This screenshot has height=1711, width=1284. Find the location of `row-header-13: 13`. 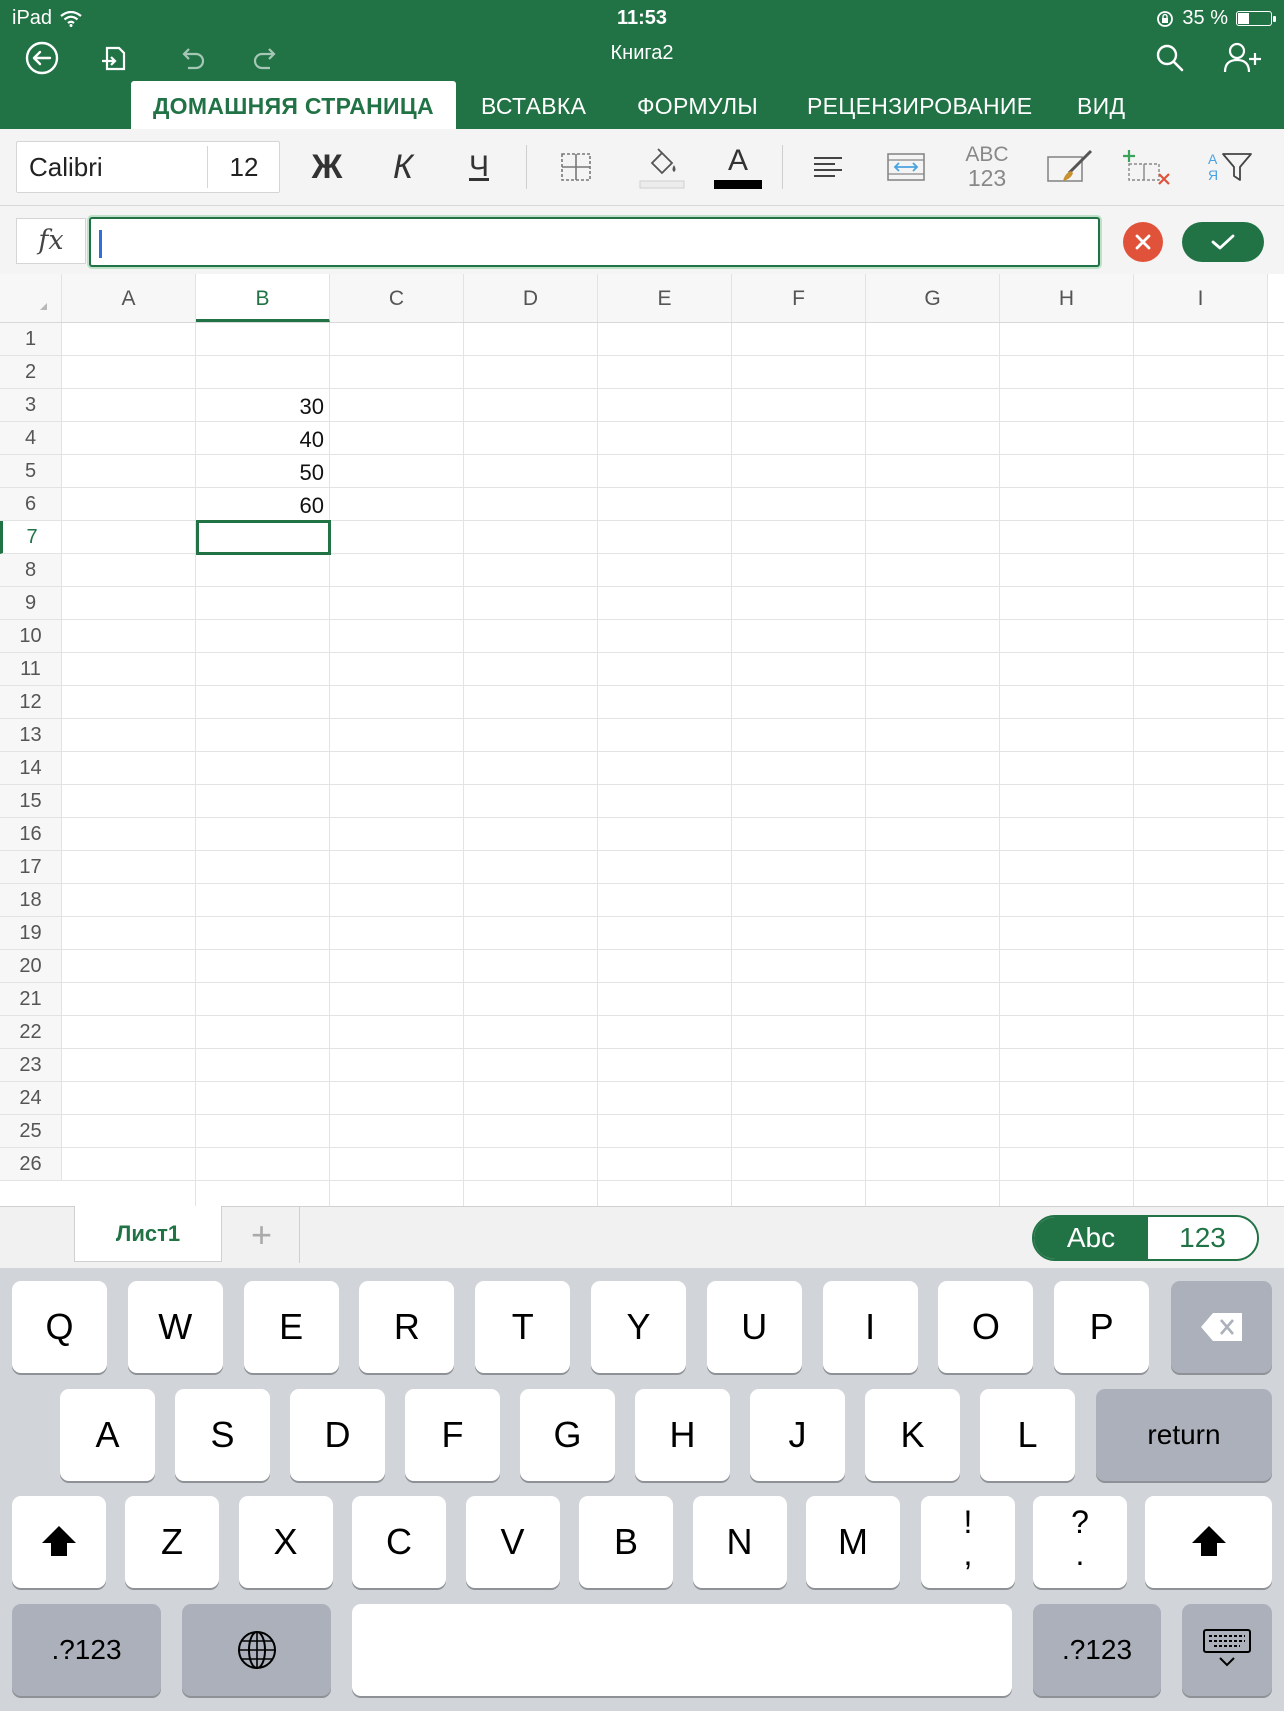

row-header-13: 13 is located at coordinates (31, 735).